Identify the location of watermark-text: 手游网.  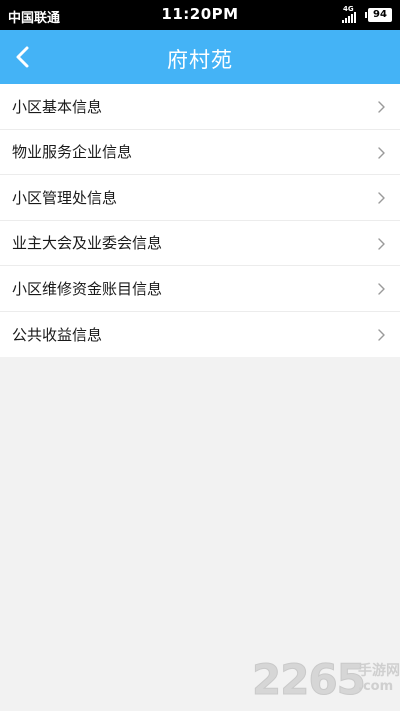
(379, 671).